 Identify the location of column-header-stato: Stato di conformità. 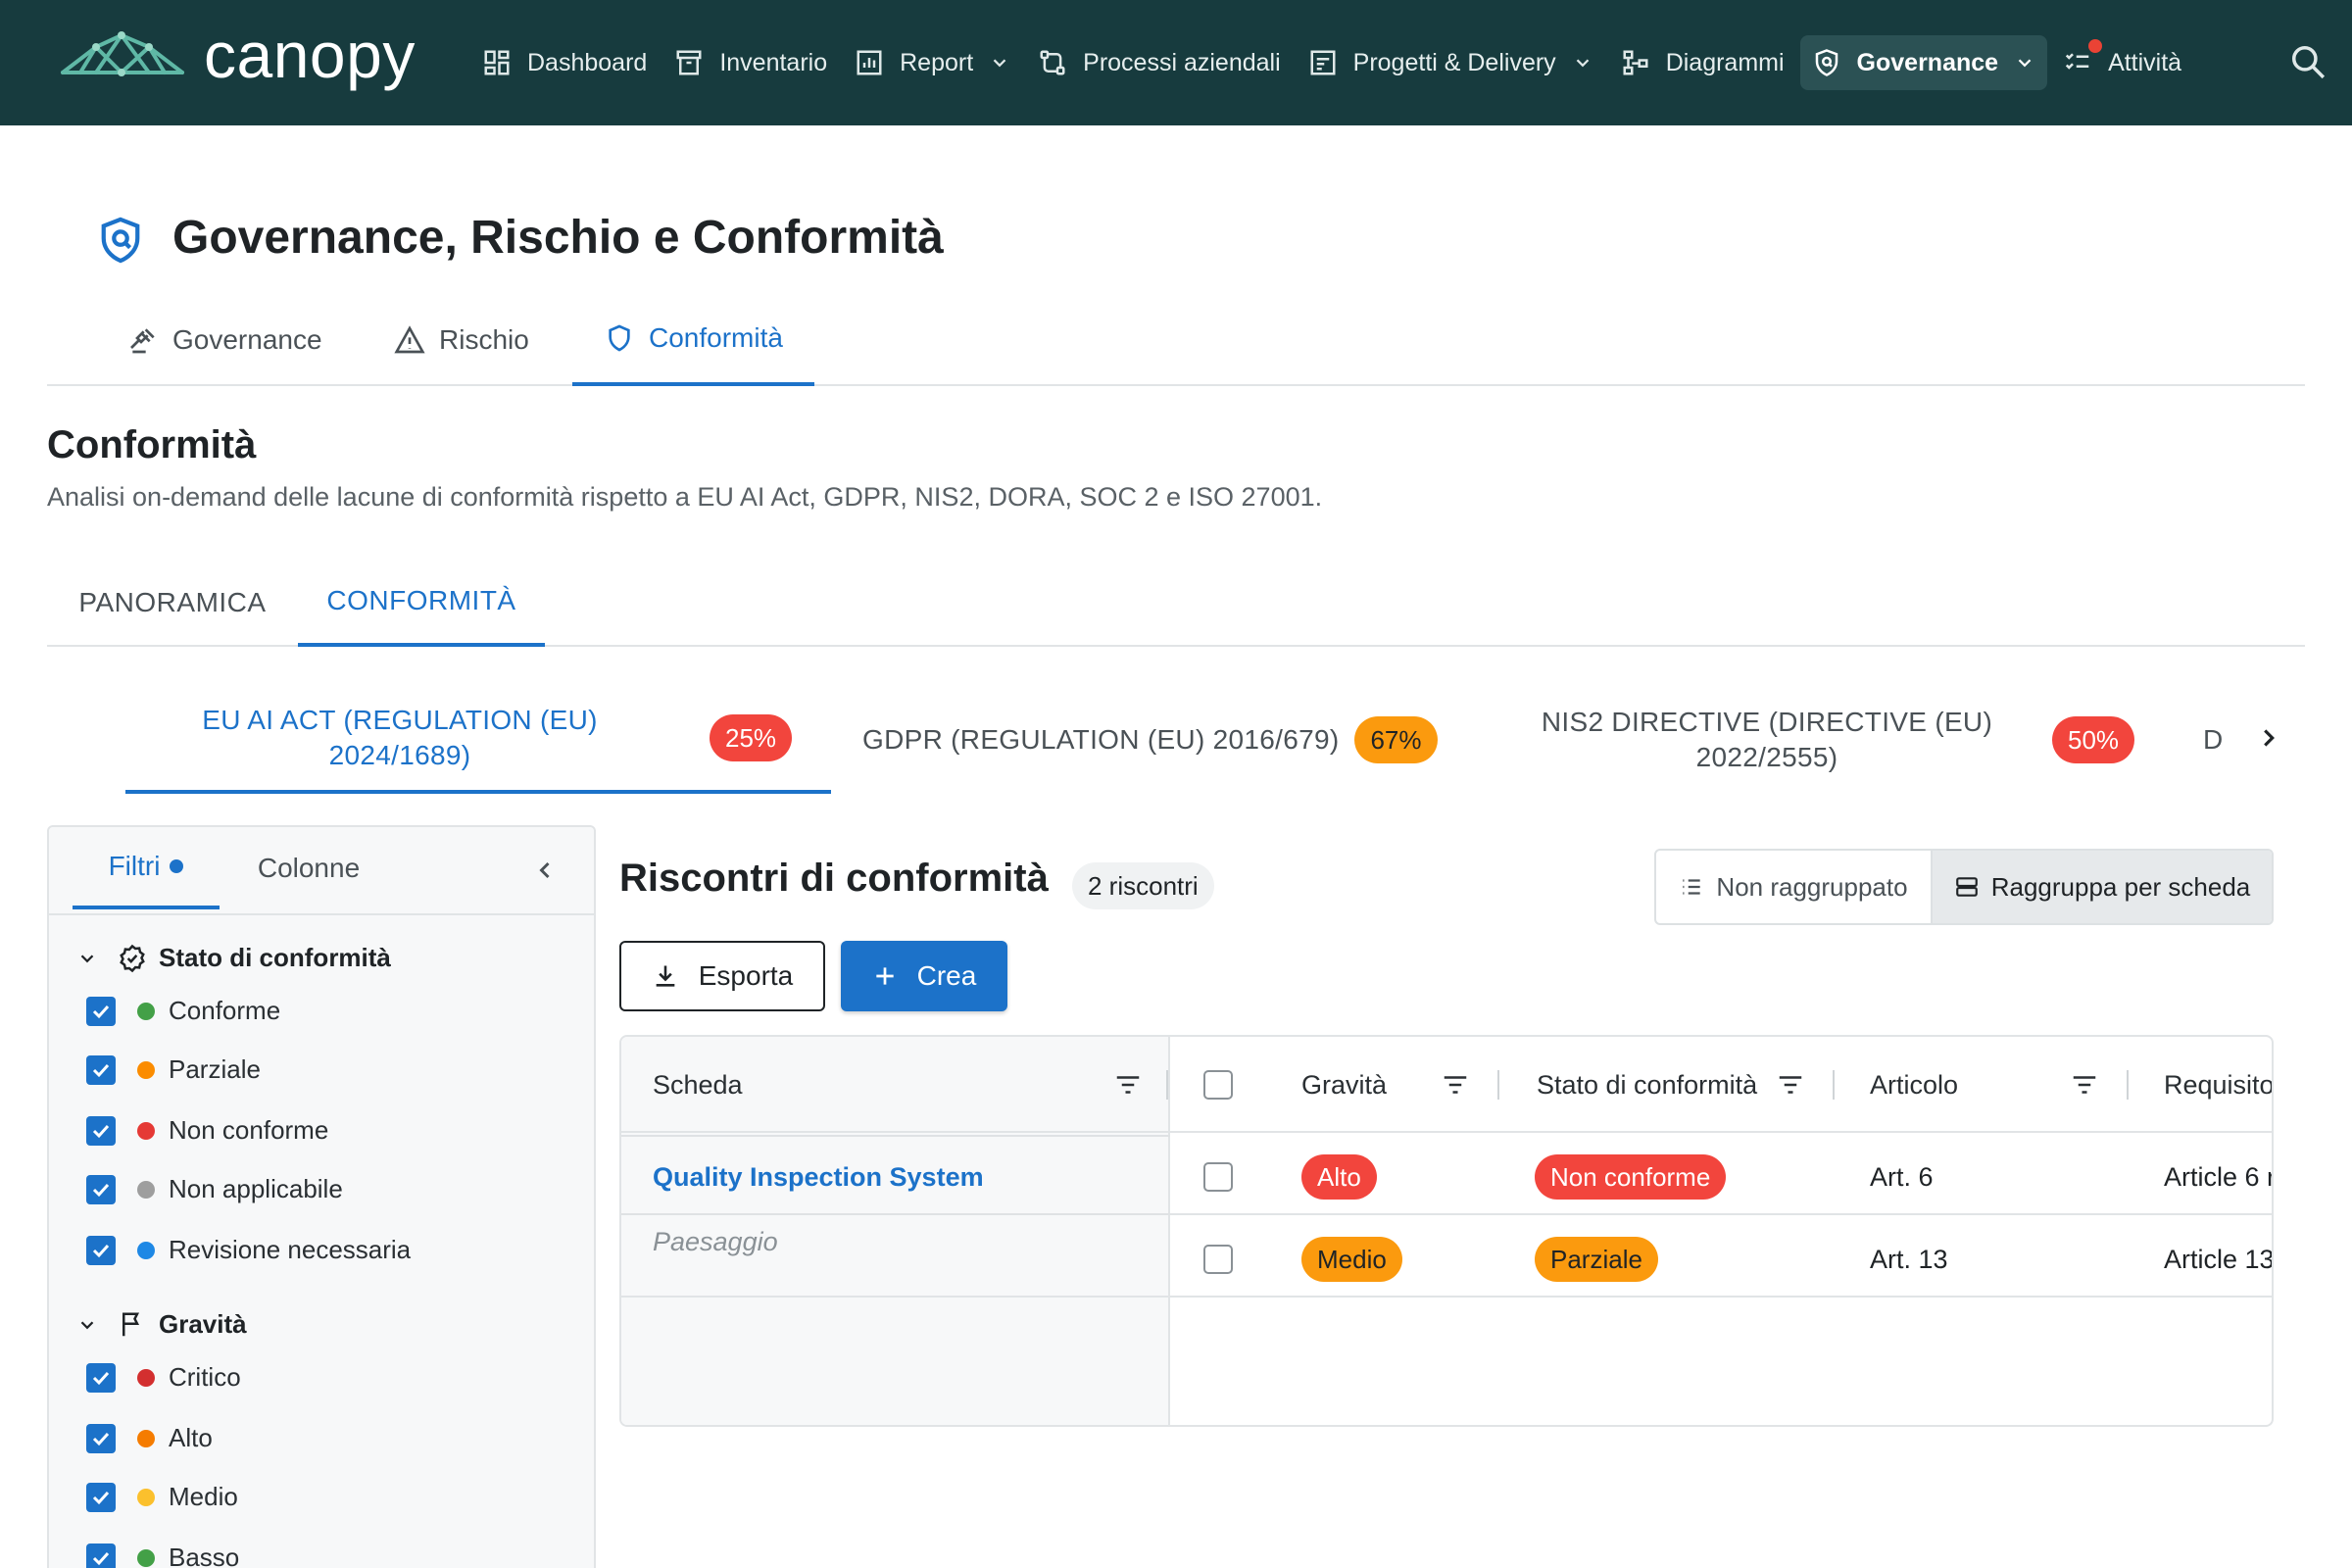
(1647, 1085).